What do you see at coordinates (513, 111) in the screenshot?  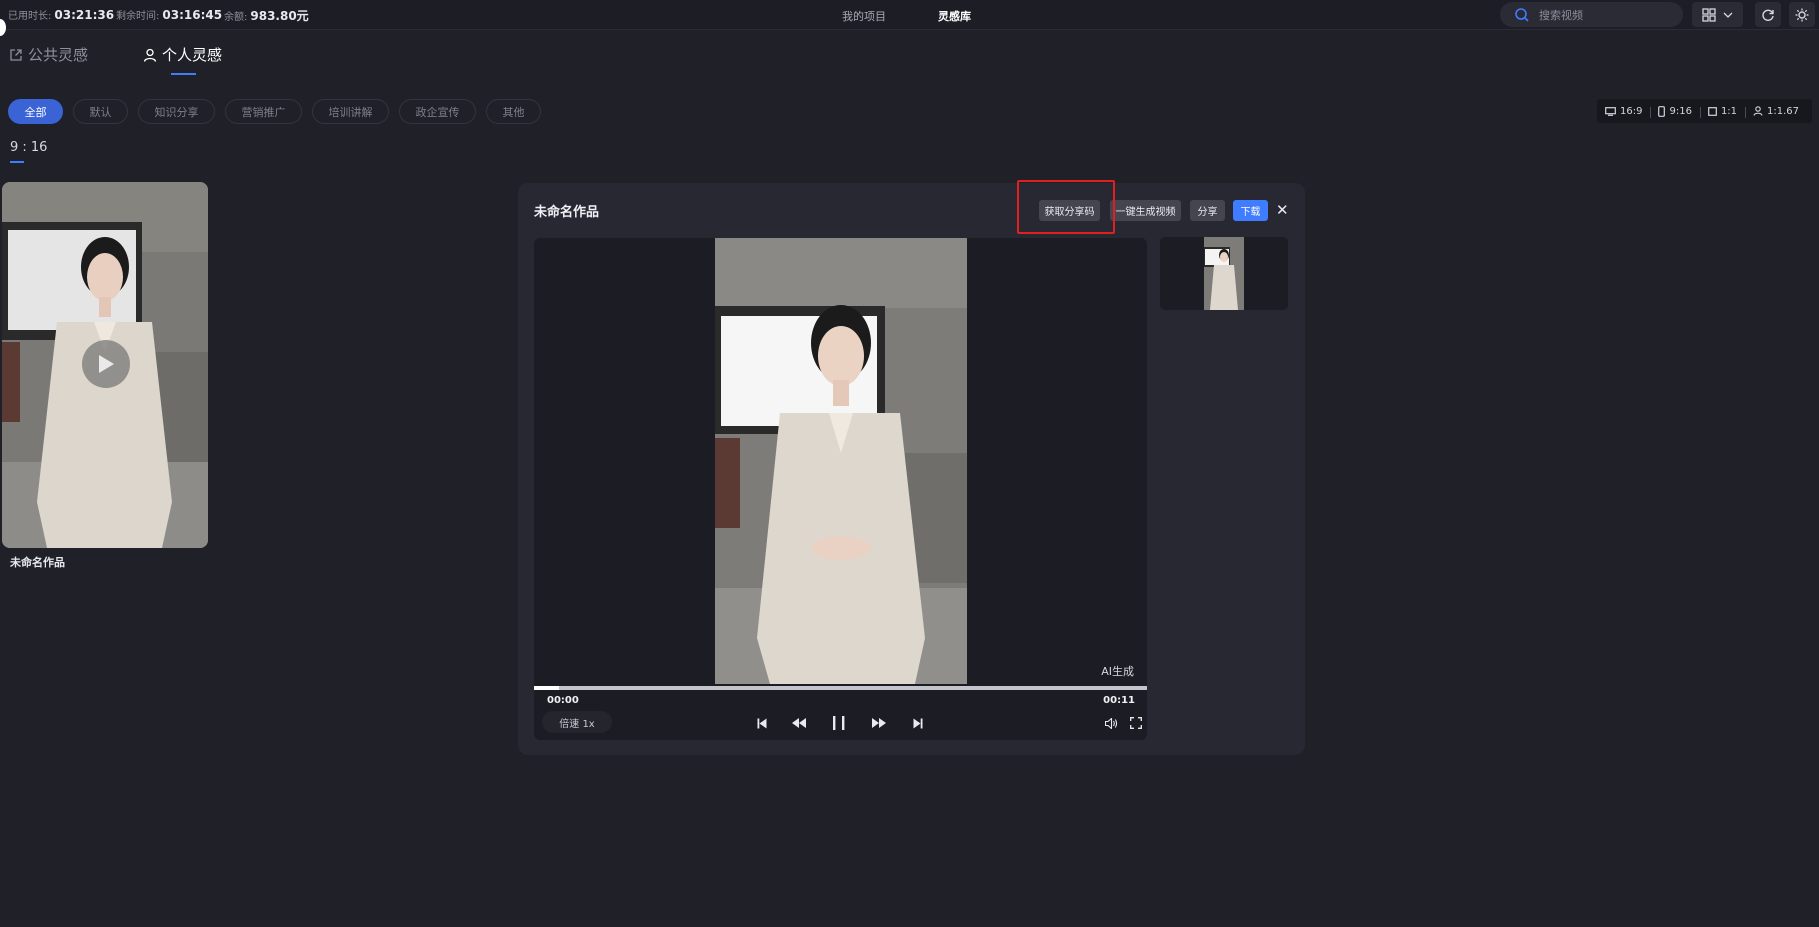 I see `filter-other: 其他` at bounding box center [513, 111].